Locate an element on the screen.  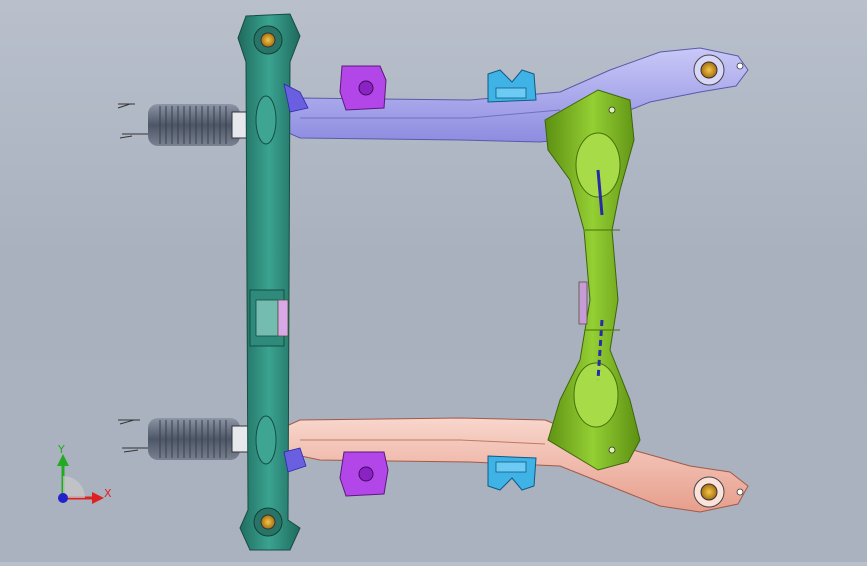
y-axis-label: Y is located at coordinates (61, 449).